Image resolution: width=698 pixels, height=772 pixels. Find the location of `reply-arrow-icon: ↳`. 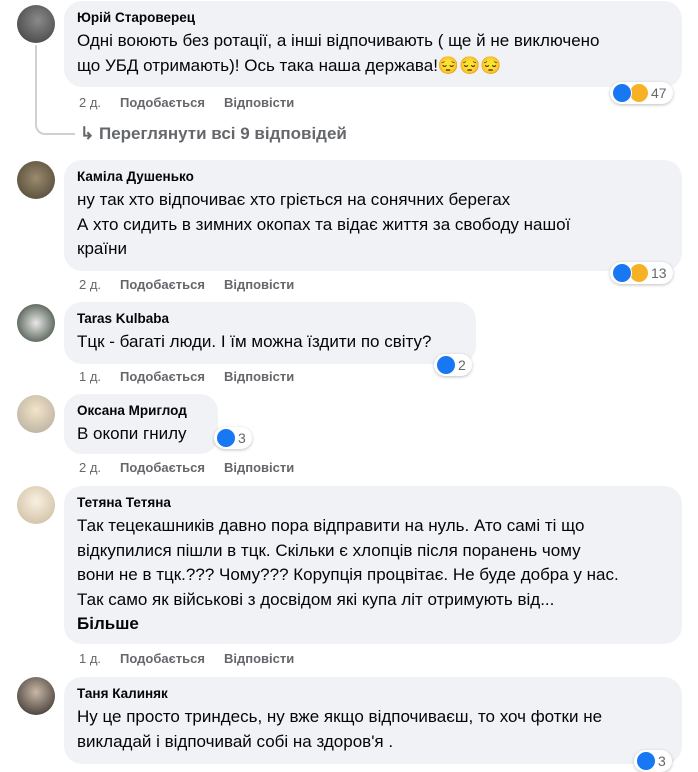

reply-arrow-icon: ↳ is located at coordinates (89, 133).